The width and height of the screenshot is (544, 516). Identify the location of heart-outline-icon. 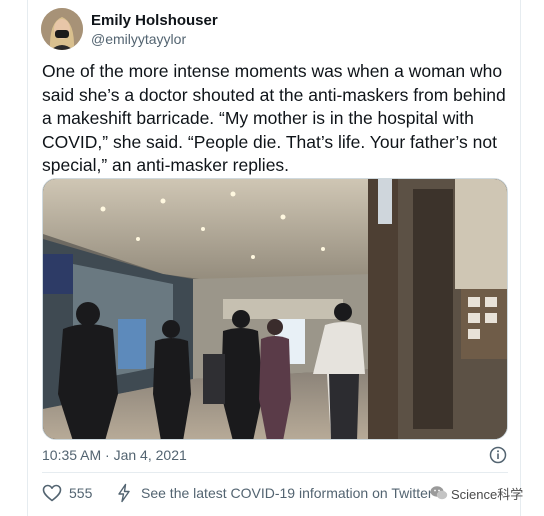
(52, 493).